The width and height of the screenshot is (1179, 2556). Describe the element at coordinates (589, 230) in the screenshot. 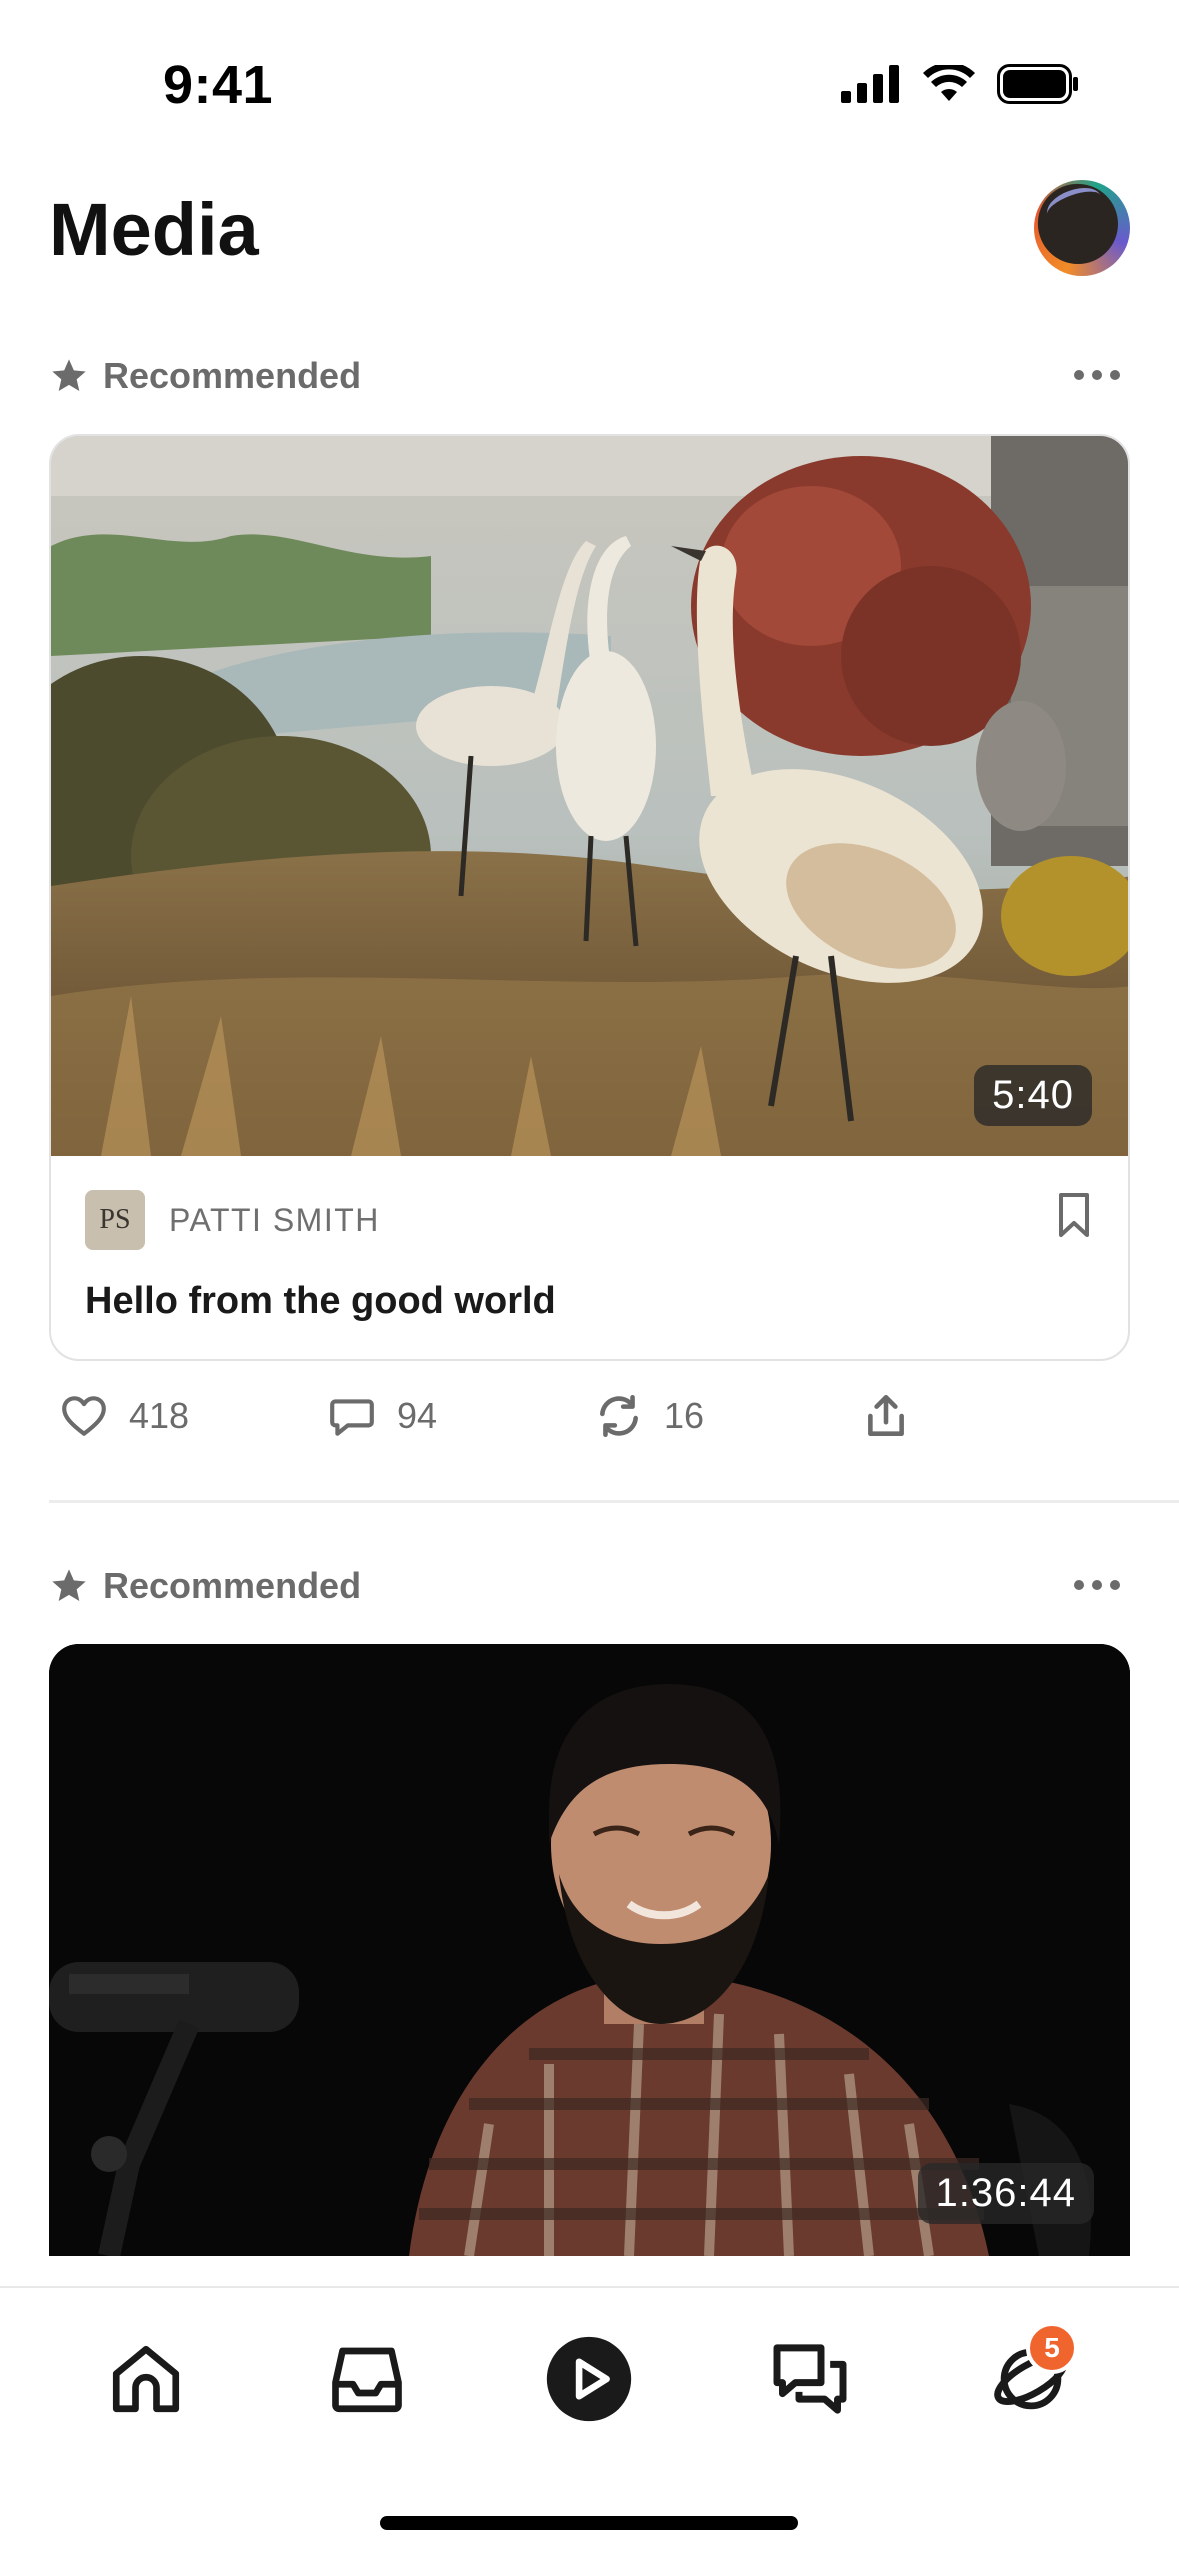

I see `header: Media` at that location.